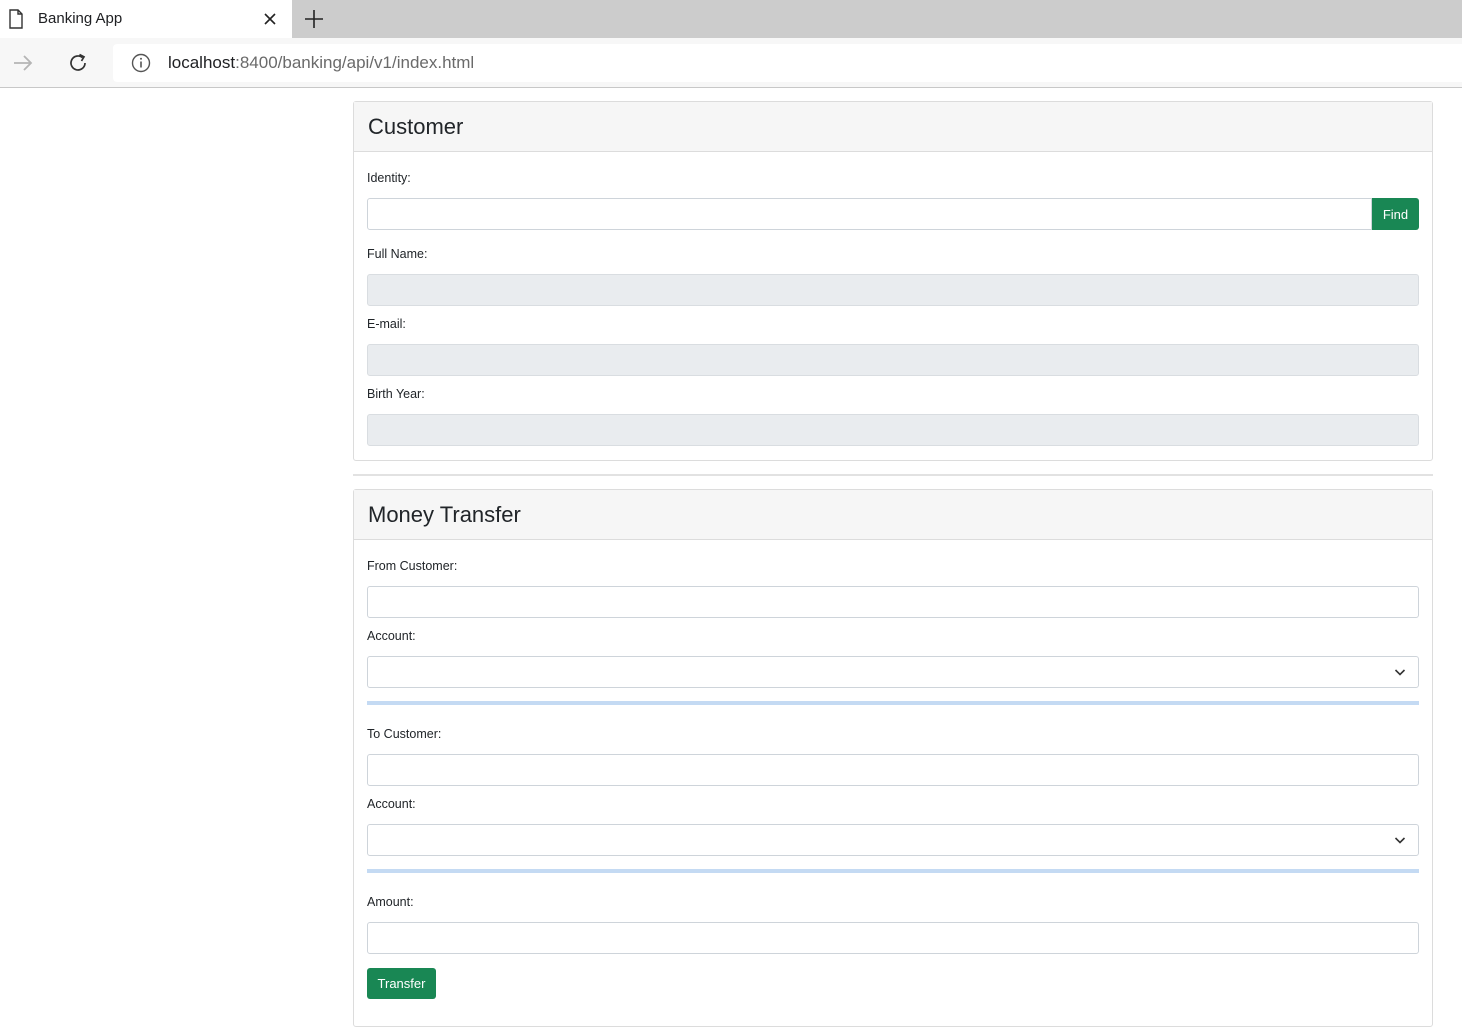  Describe the element at coordinates (416, 126) in the screenshot. I see `customer-title: Customer` at that location.